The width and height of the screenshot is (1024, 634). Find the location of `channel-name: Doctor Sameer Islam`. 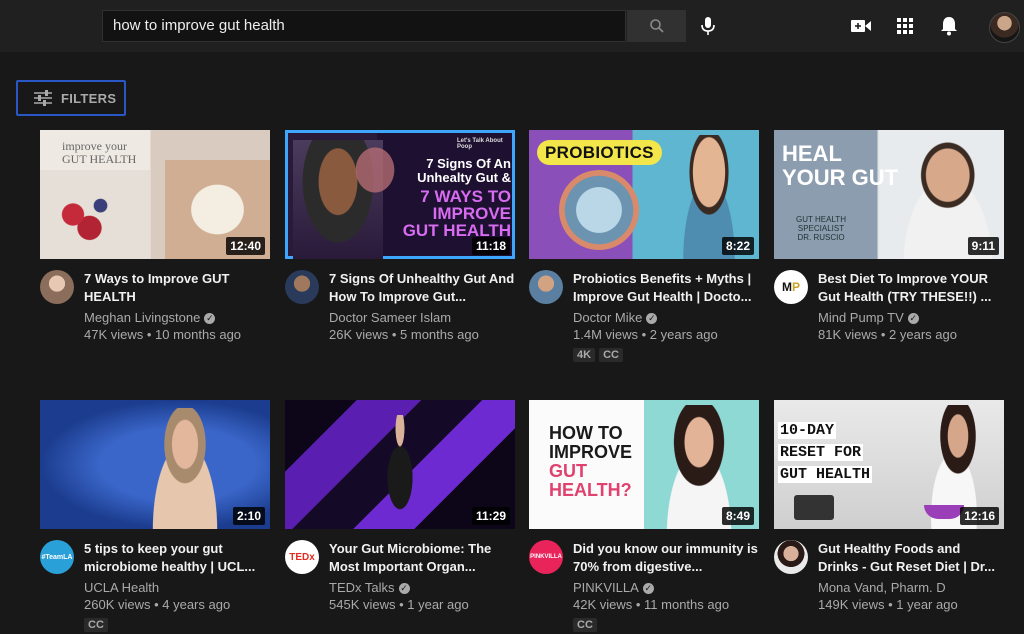

channel-name: Doctor Sameer Islam is located at coordinates (422, 317).